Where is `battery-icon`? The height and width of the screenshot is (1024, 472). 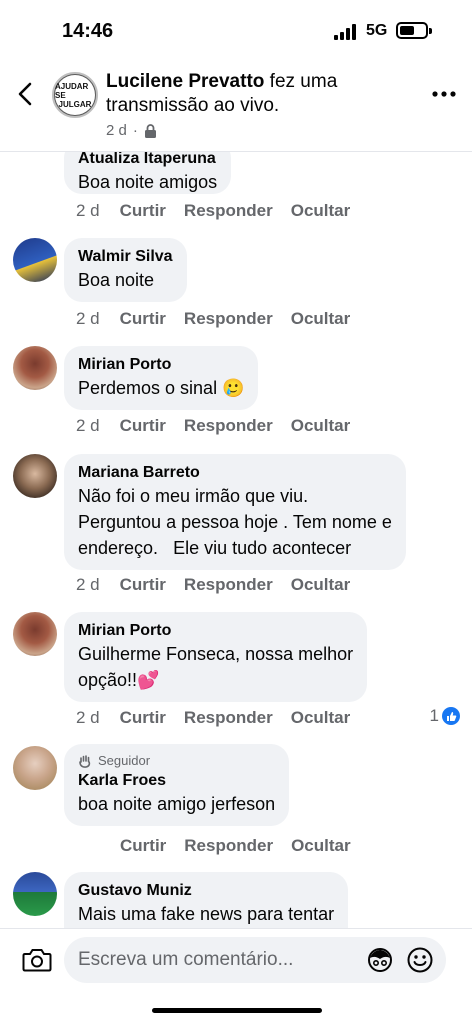 battery-icon is located at coordinates (414, 30).